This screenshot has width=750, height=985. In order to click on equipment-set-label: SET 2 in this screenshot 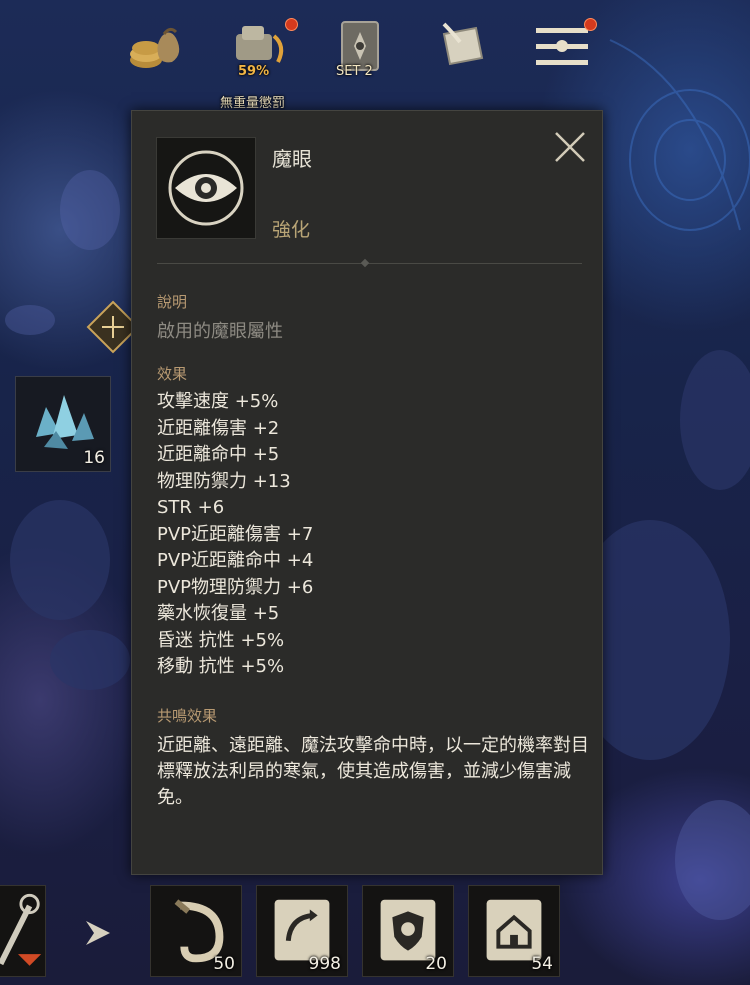, I will do `click(354, 71)`.